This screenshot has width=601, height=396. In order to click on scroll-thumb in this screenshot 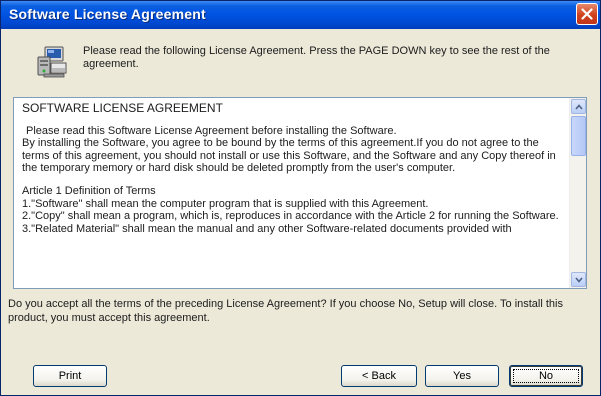, I will do `click(578, 136)`.